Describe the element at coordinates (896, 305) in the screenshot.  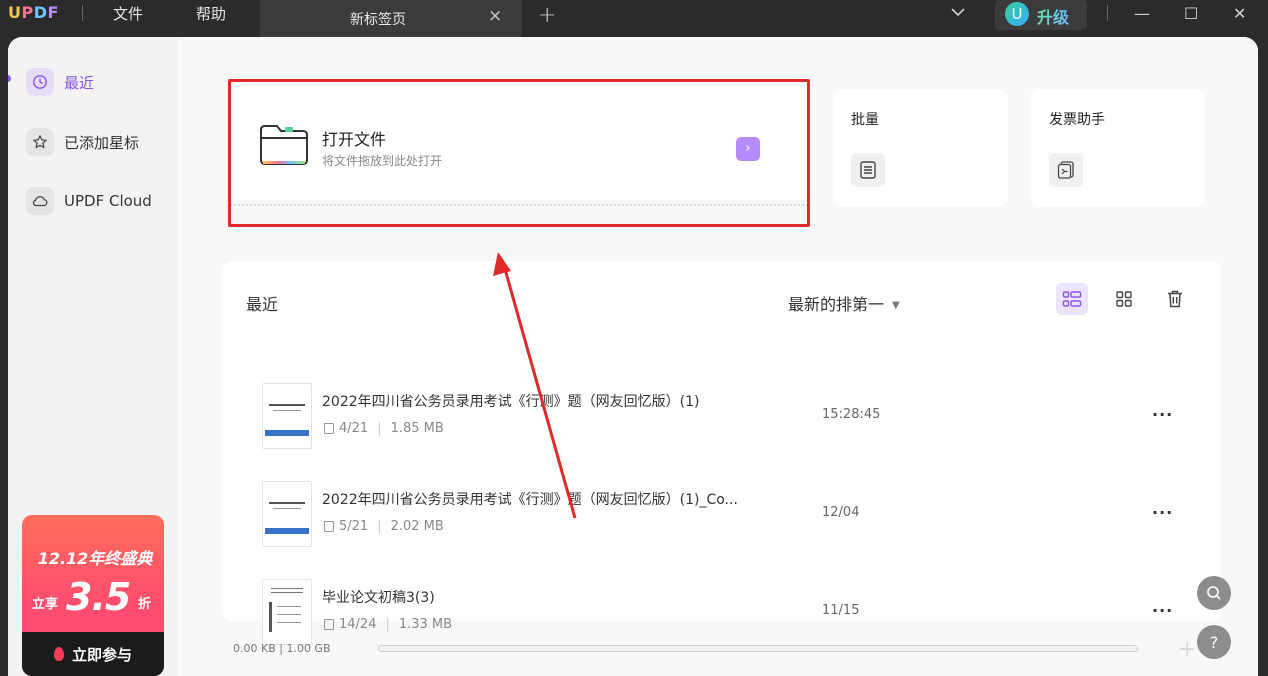
I see `caret-down-icon: ▼` at that location.